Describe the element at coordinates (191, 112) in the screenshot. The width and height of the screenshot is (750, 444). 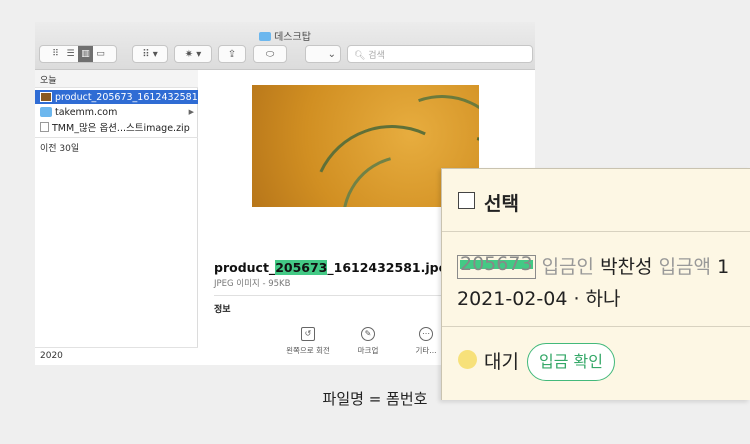
I see `chevron-right-icon: ▶` at that location.